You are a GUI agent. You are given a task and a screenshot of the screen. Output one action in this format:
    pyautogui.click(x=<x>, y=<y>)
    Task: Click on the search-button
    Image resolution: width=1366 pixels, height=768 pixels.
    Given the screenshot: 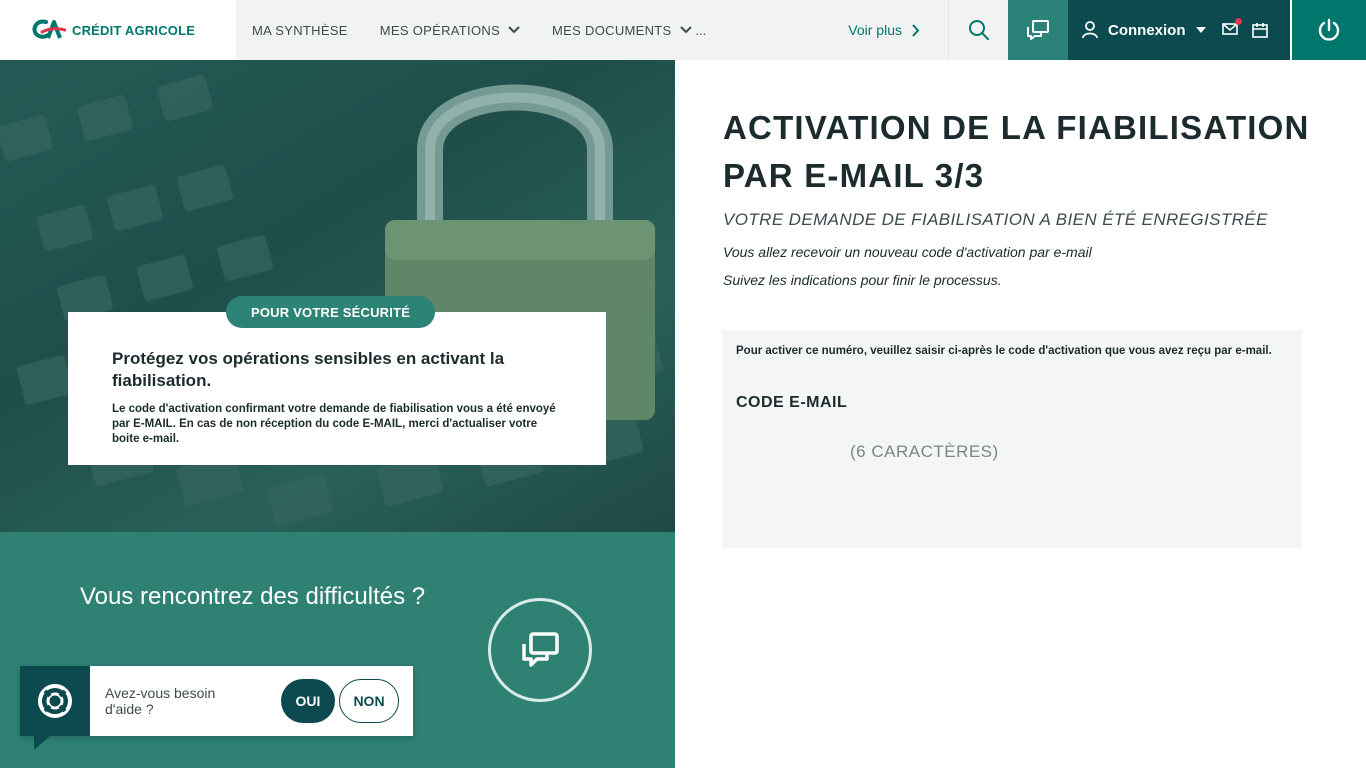 What is the action you would take?
    pyautogui.click(x=978, y=30)
    